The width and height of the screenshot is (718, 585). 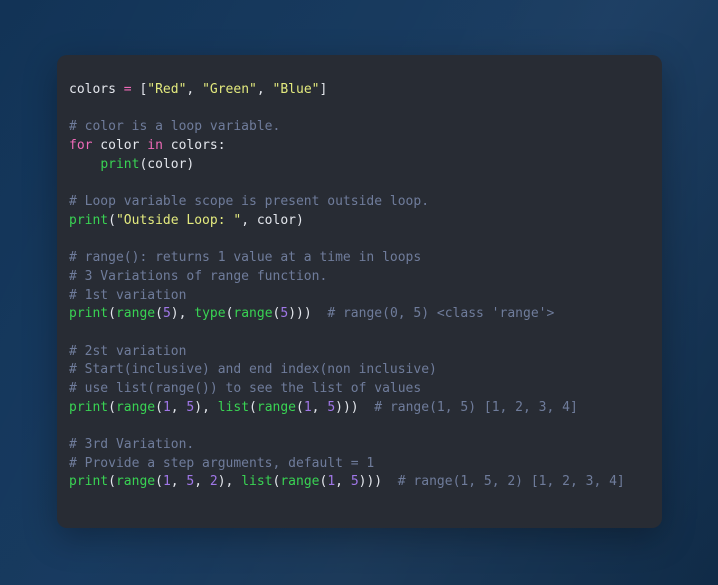 What do you see at coordinates (229, 89) in the screenshot?
I see `code-token-string: "Green"` at bounding box center [229, 89].